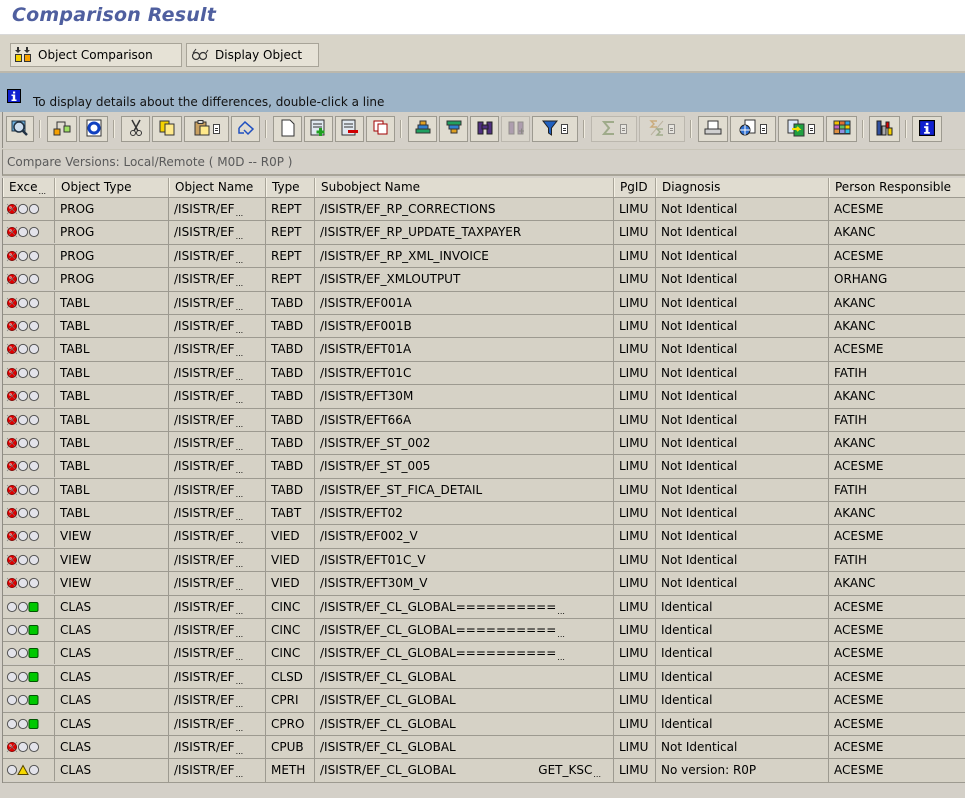  I want to click on undo-button, so click(245, 129).